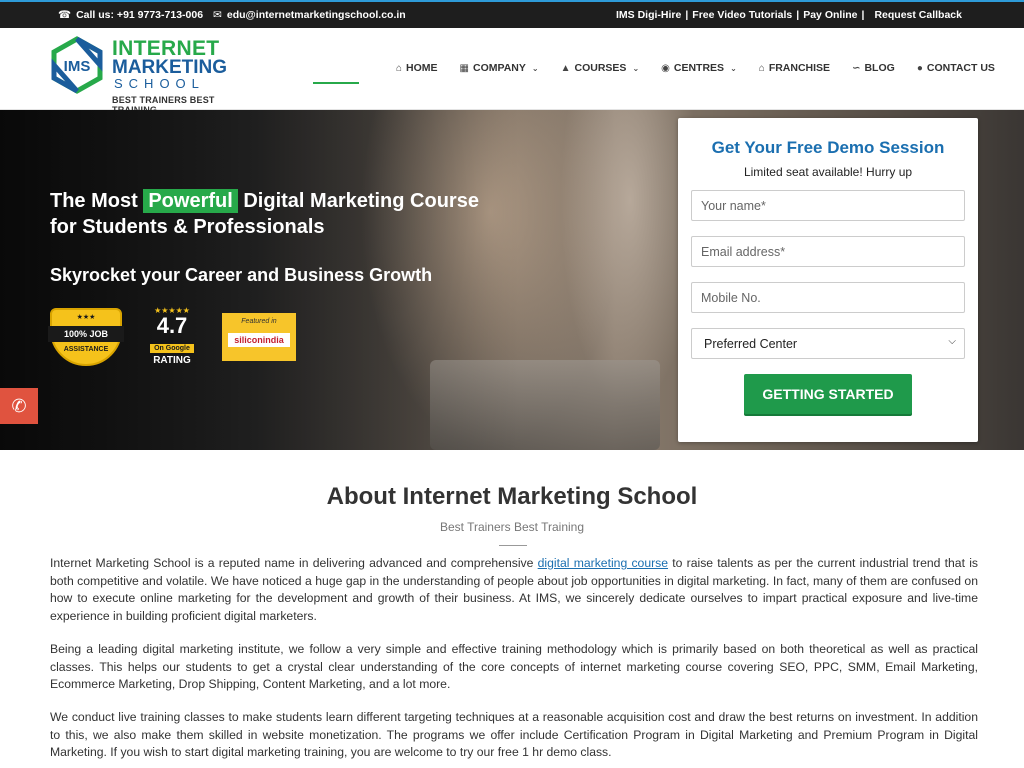 Image resolution: width=1024 pixels, height=768 pixels. What do you see at coordinates (464, 68) in the screenshot?
I see `building-icon: ▦` at bounding box center [464, 68].